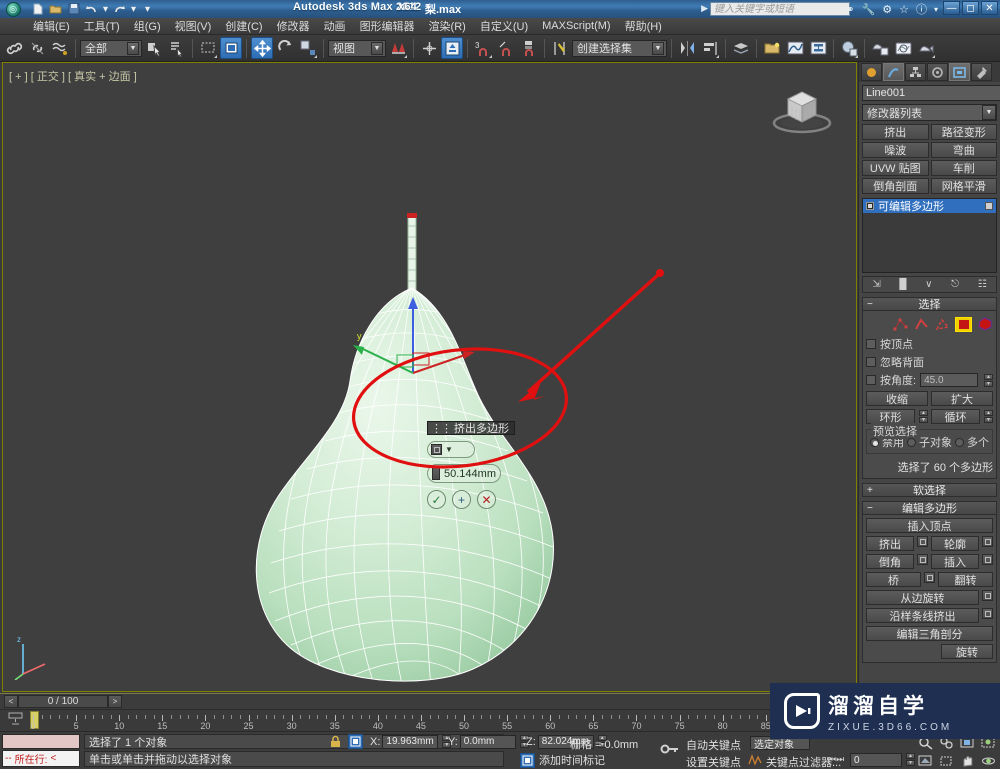 Image resolution: width=1000 pixels, height=769 pixels. Describe the element at coordinates (710, 48) in the screenshot. I see `align-objects-icon` at that location.